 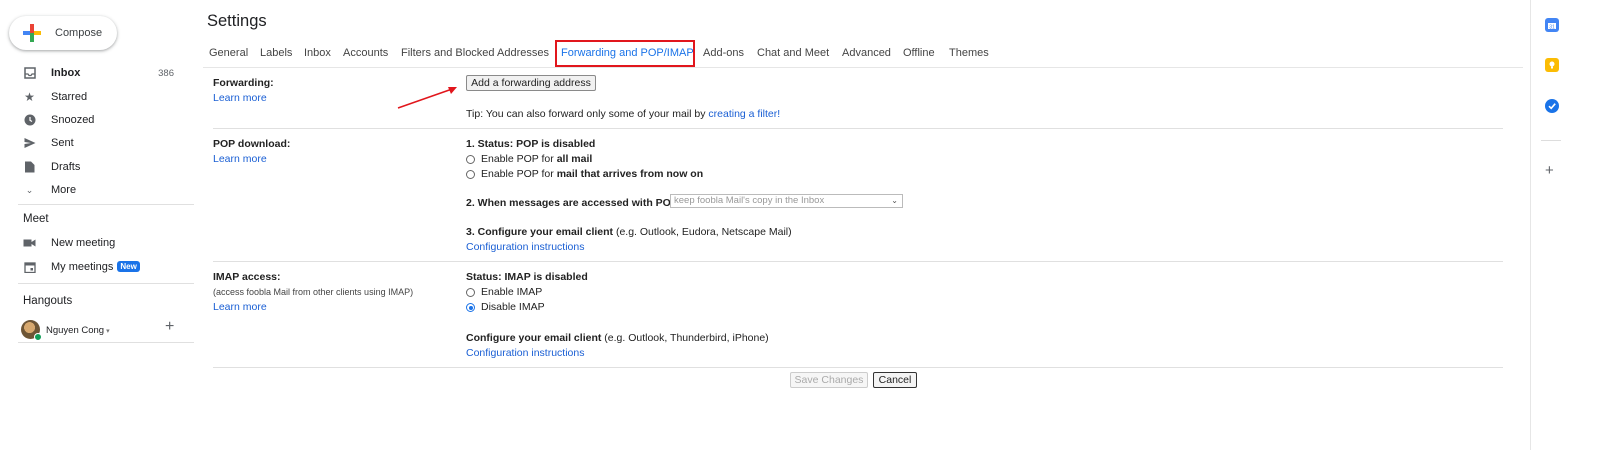 I want to click on sidebar-item-label: Inbox, so click(x=66, y=73).